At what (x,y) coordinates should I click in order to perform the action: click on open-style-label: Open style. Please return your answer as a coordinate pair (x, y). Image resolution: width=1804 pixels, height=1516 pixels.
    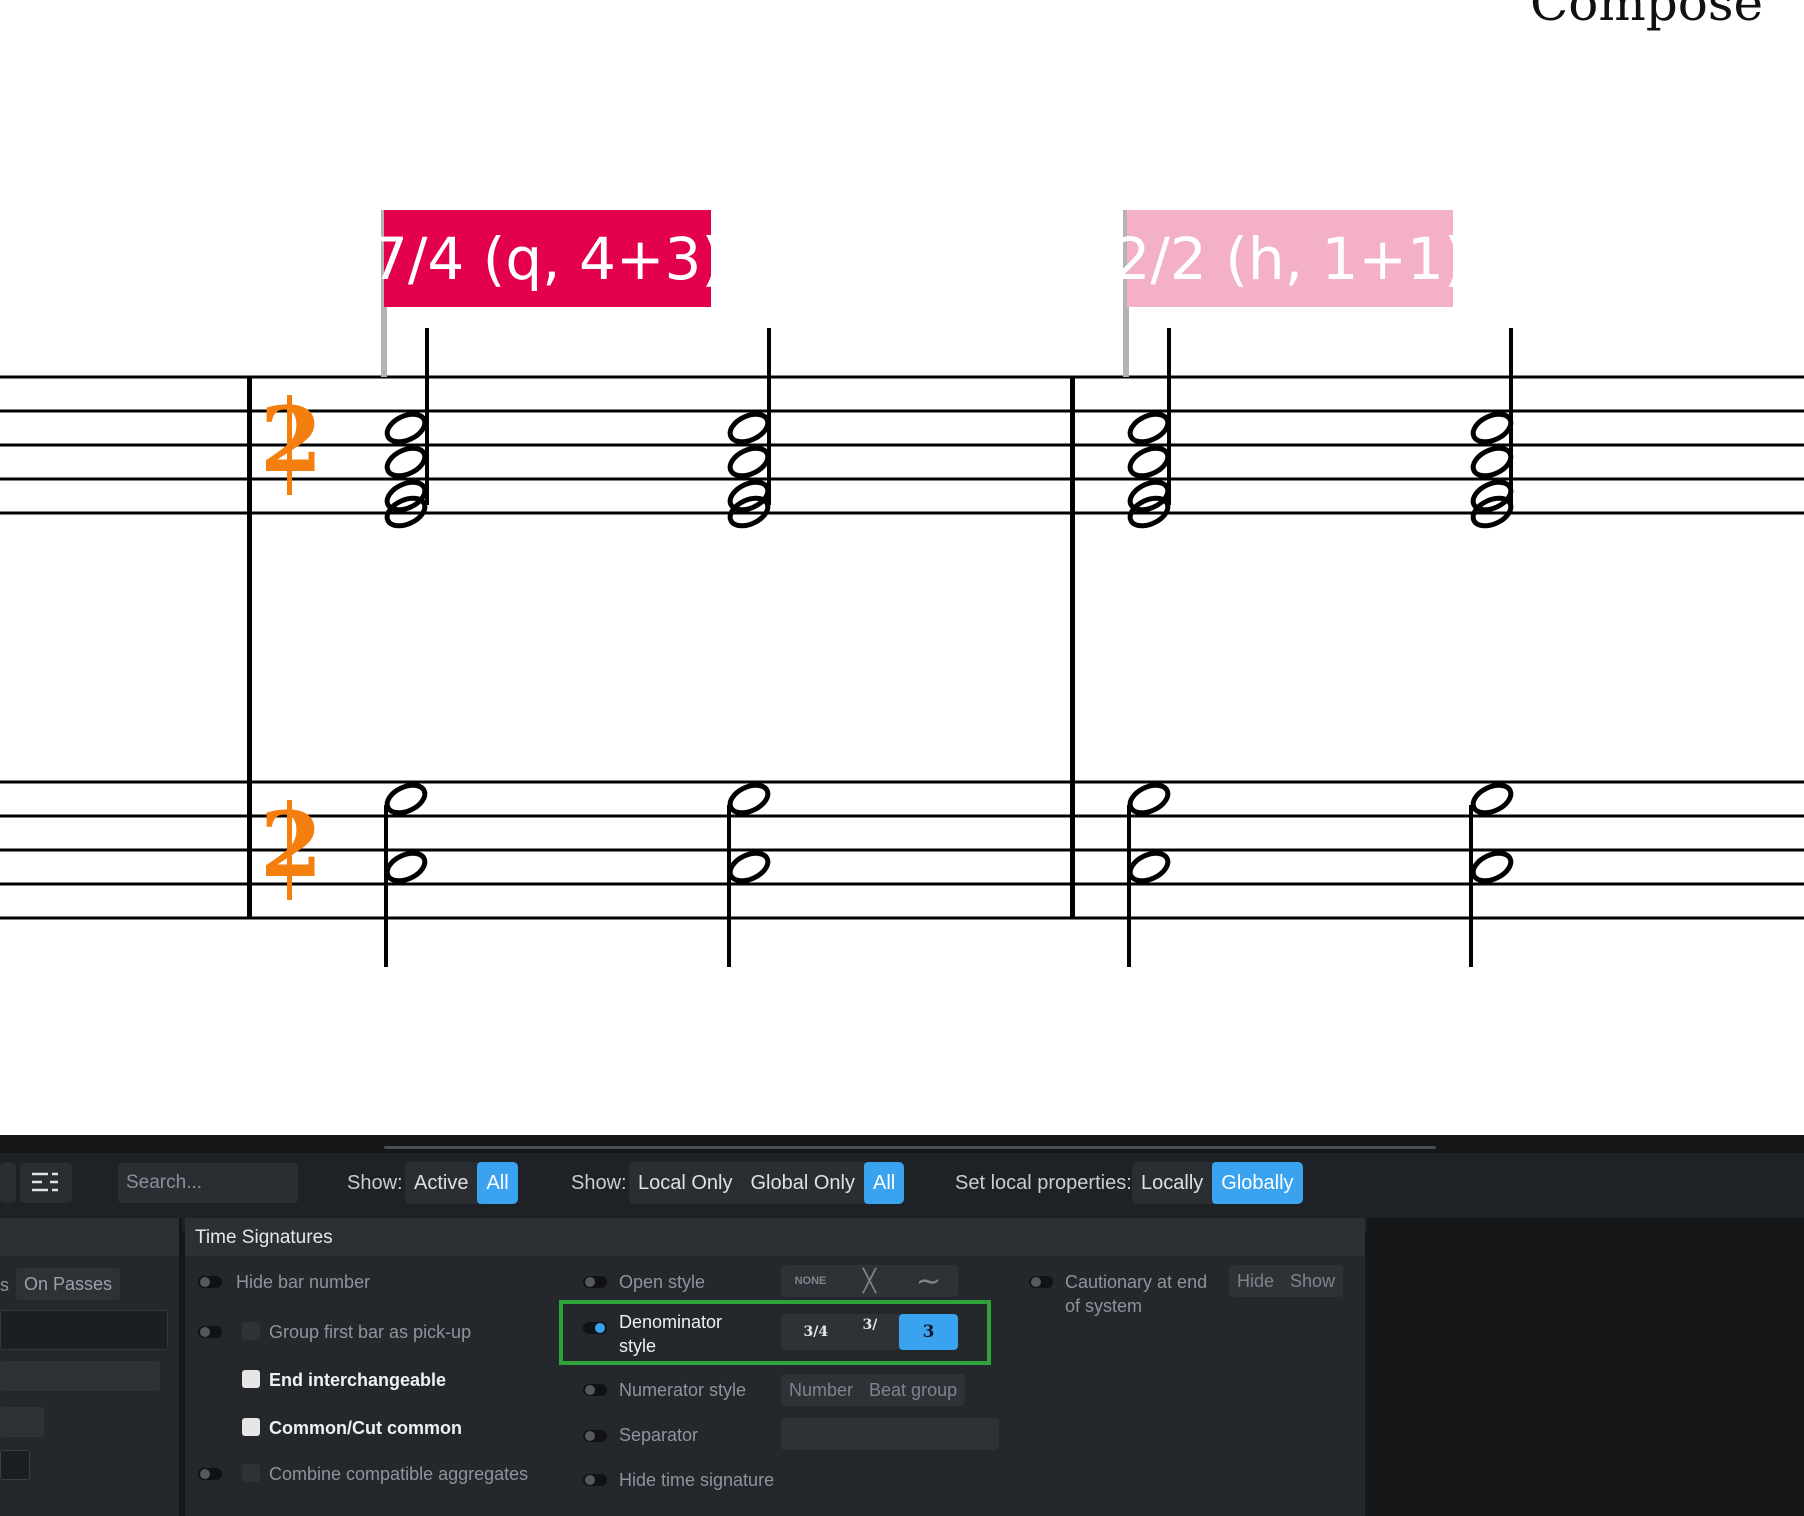
    Looking at the image, I should click on (662, 1282).